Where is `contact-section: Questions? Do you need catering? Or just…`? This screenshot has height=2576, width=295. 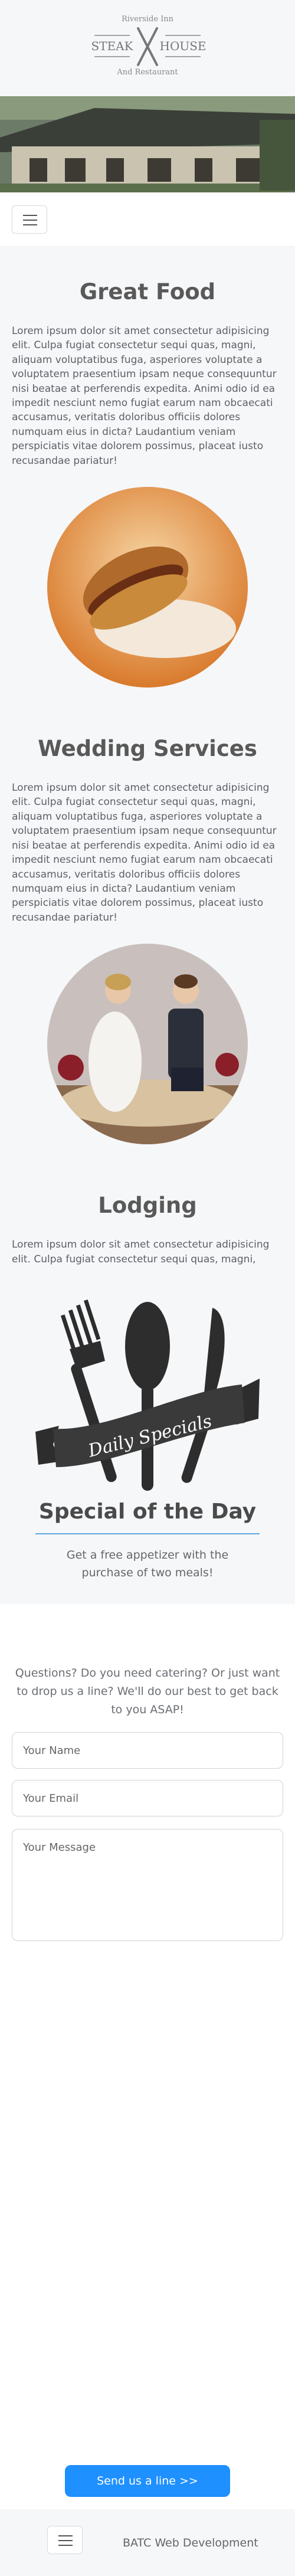
contact-section: Questions? Do you need catering? Or just… is located at coordinates (147, 1785).